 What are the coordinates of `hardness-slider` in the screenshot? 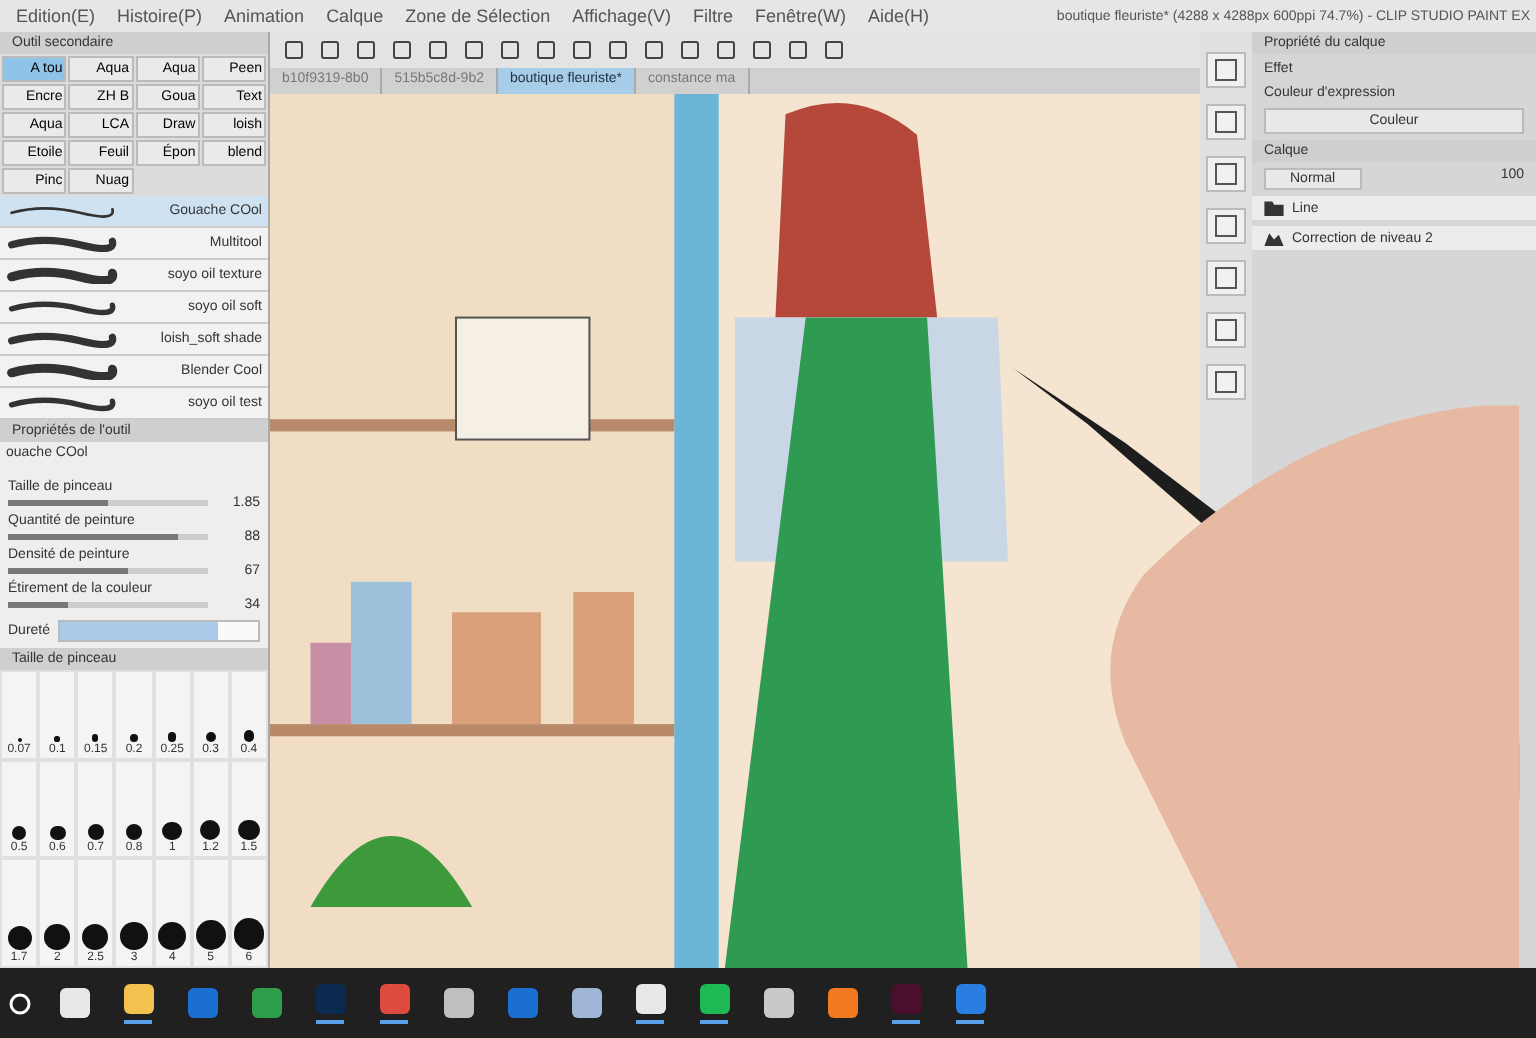 It's located at (159, 631).